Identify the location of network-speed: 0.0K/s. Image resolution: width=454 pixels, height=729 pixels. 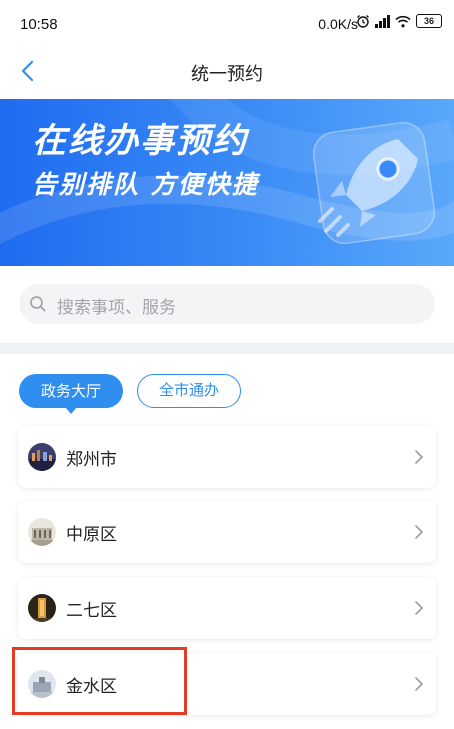
(338, 24).